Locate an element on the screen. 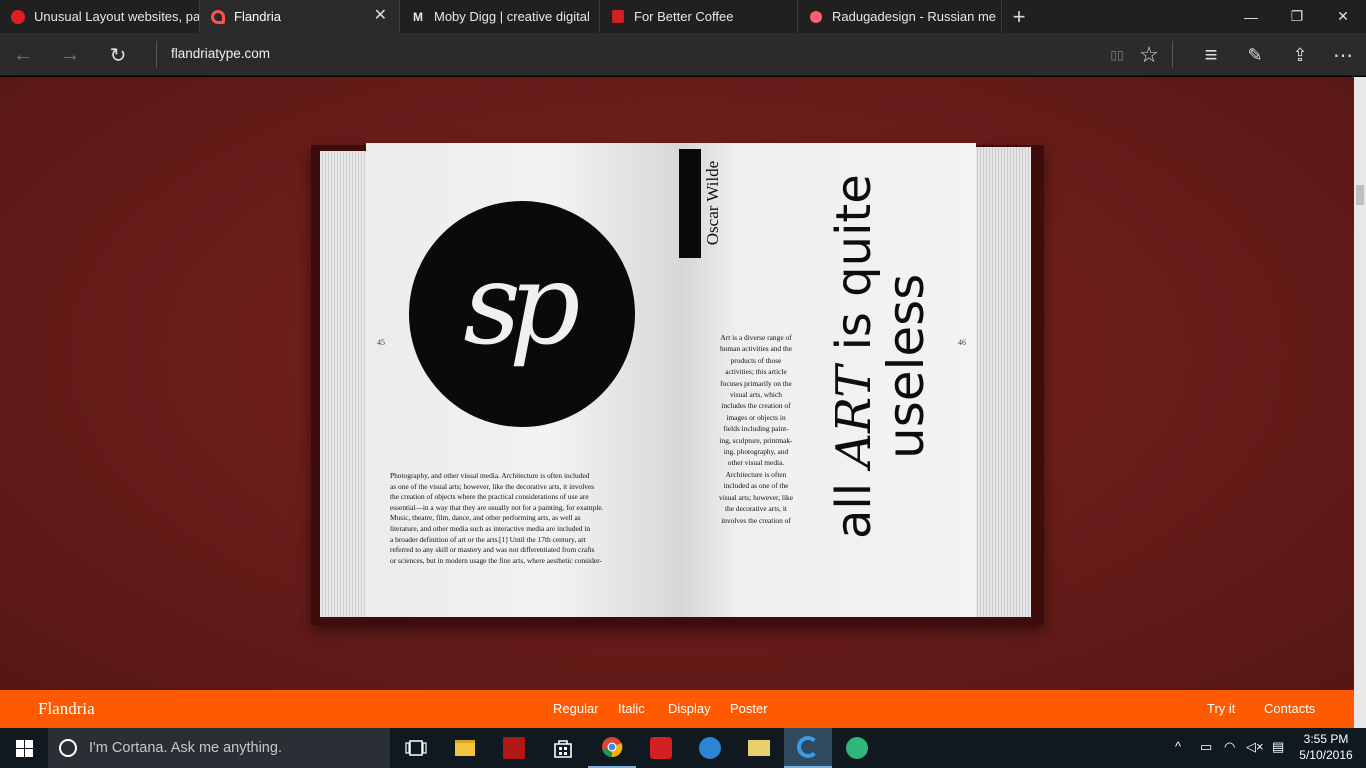 The width and height of the screenshot is (1366, 768). edge-icon is located at coordinates (808, 748).